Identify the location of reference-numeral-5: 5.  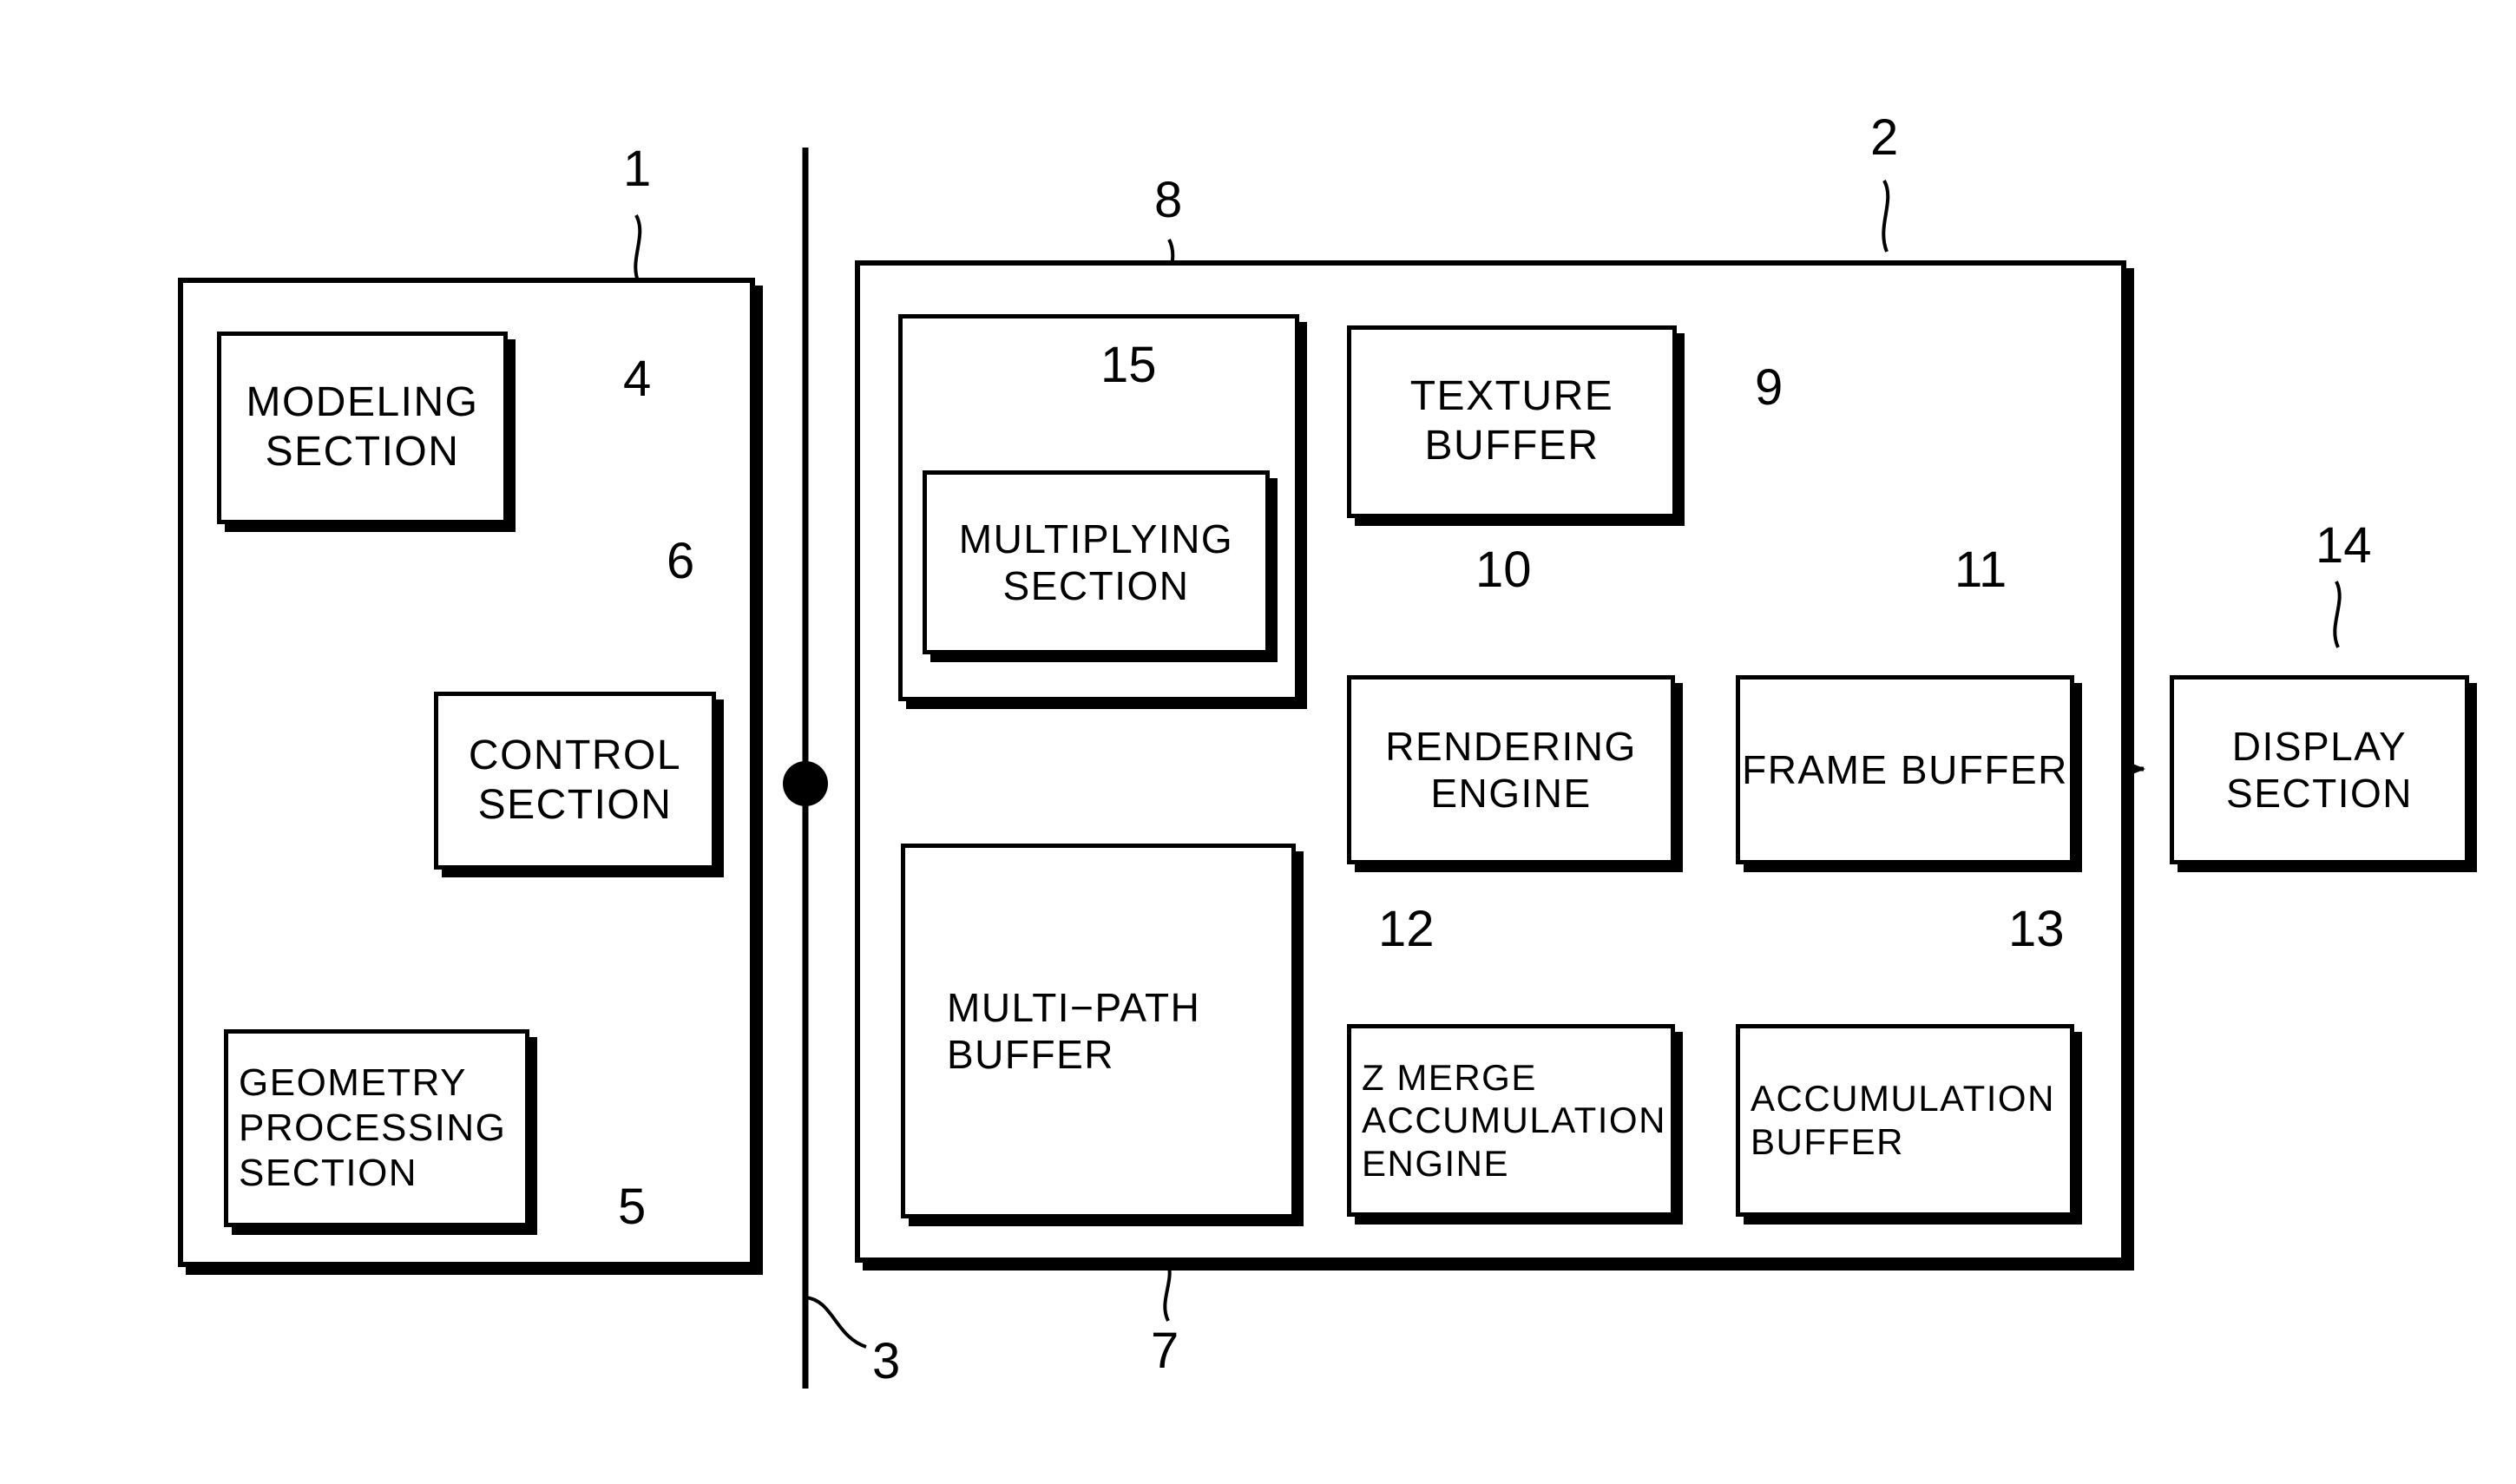
(632, 1207).